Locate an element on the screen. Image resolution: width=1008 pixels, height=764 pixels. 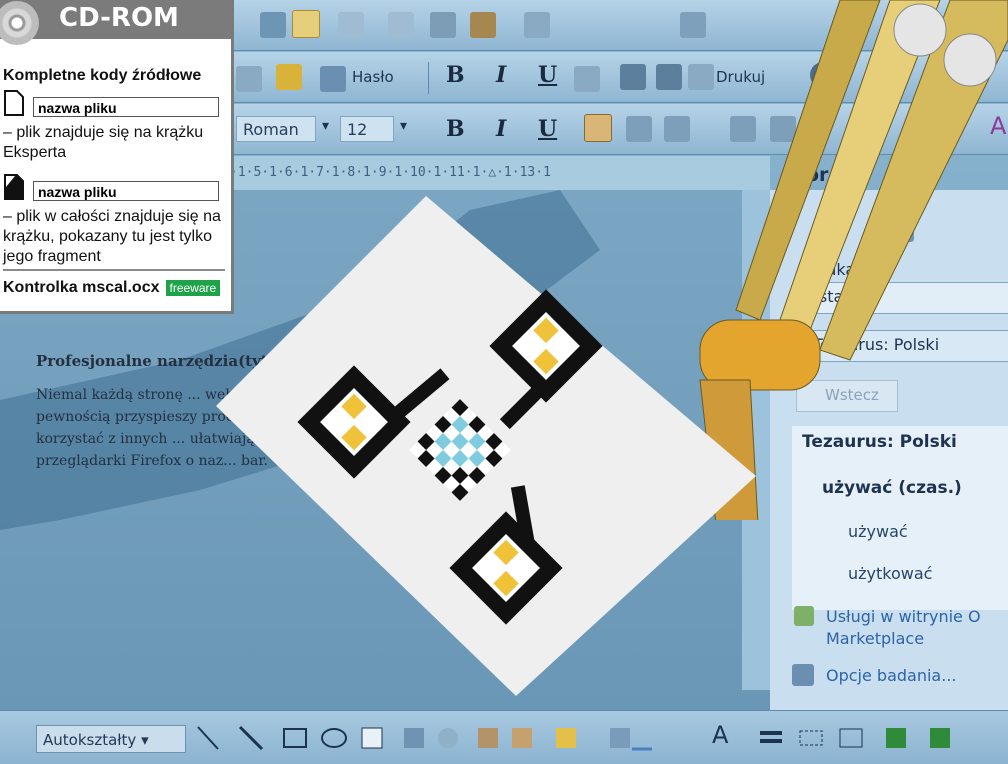
password-button: Hasło is located at coordinates (373, 77).